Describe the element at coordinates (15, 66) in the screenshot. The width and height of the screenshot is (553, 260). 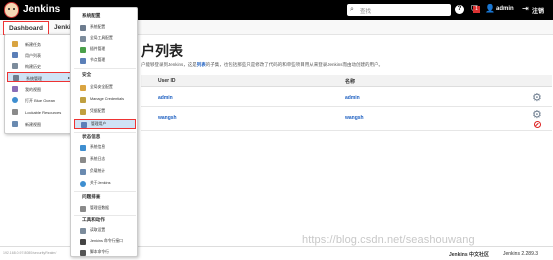
I see `build-history-icon` at that location.